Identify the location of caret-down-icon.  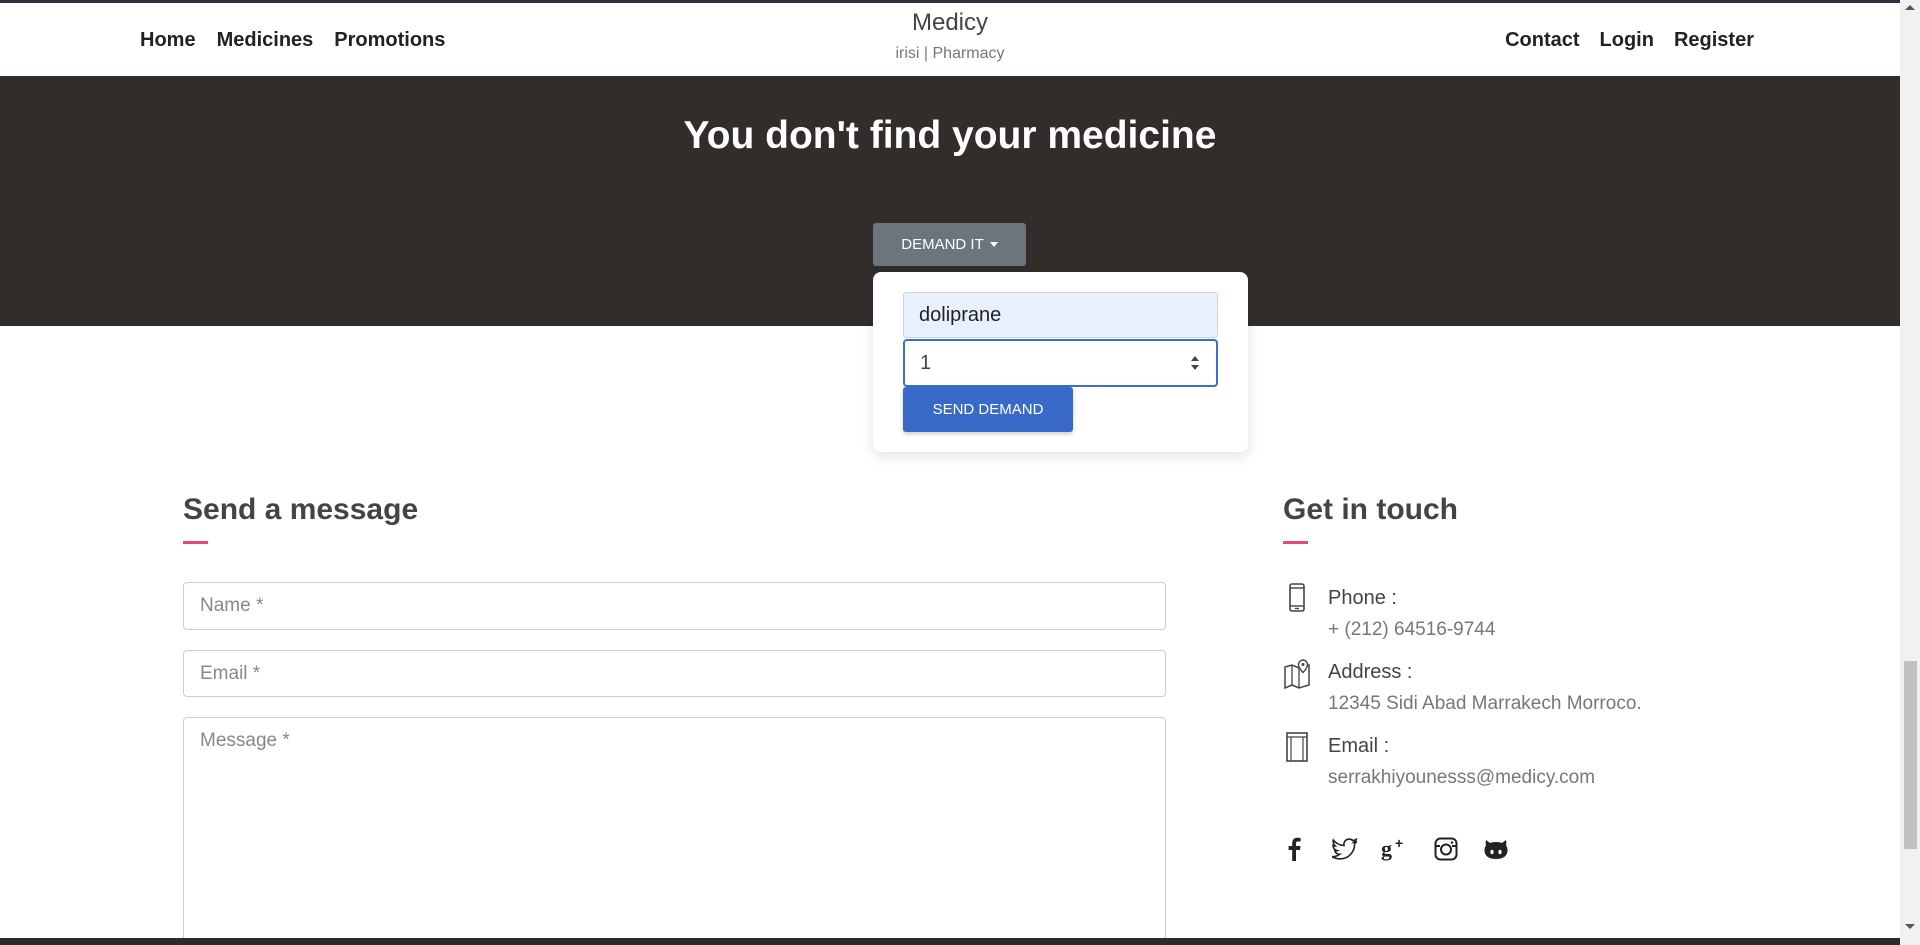
(993, 244).